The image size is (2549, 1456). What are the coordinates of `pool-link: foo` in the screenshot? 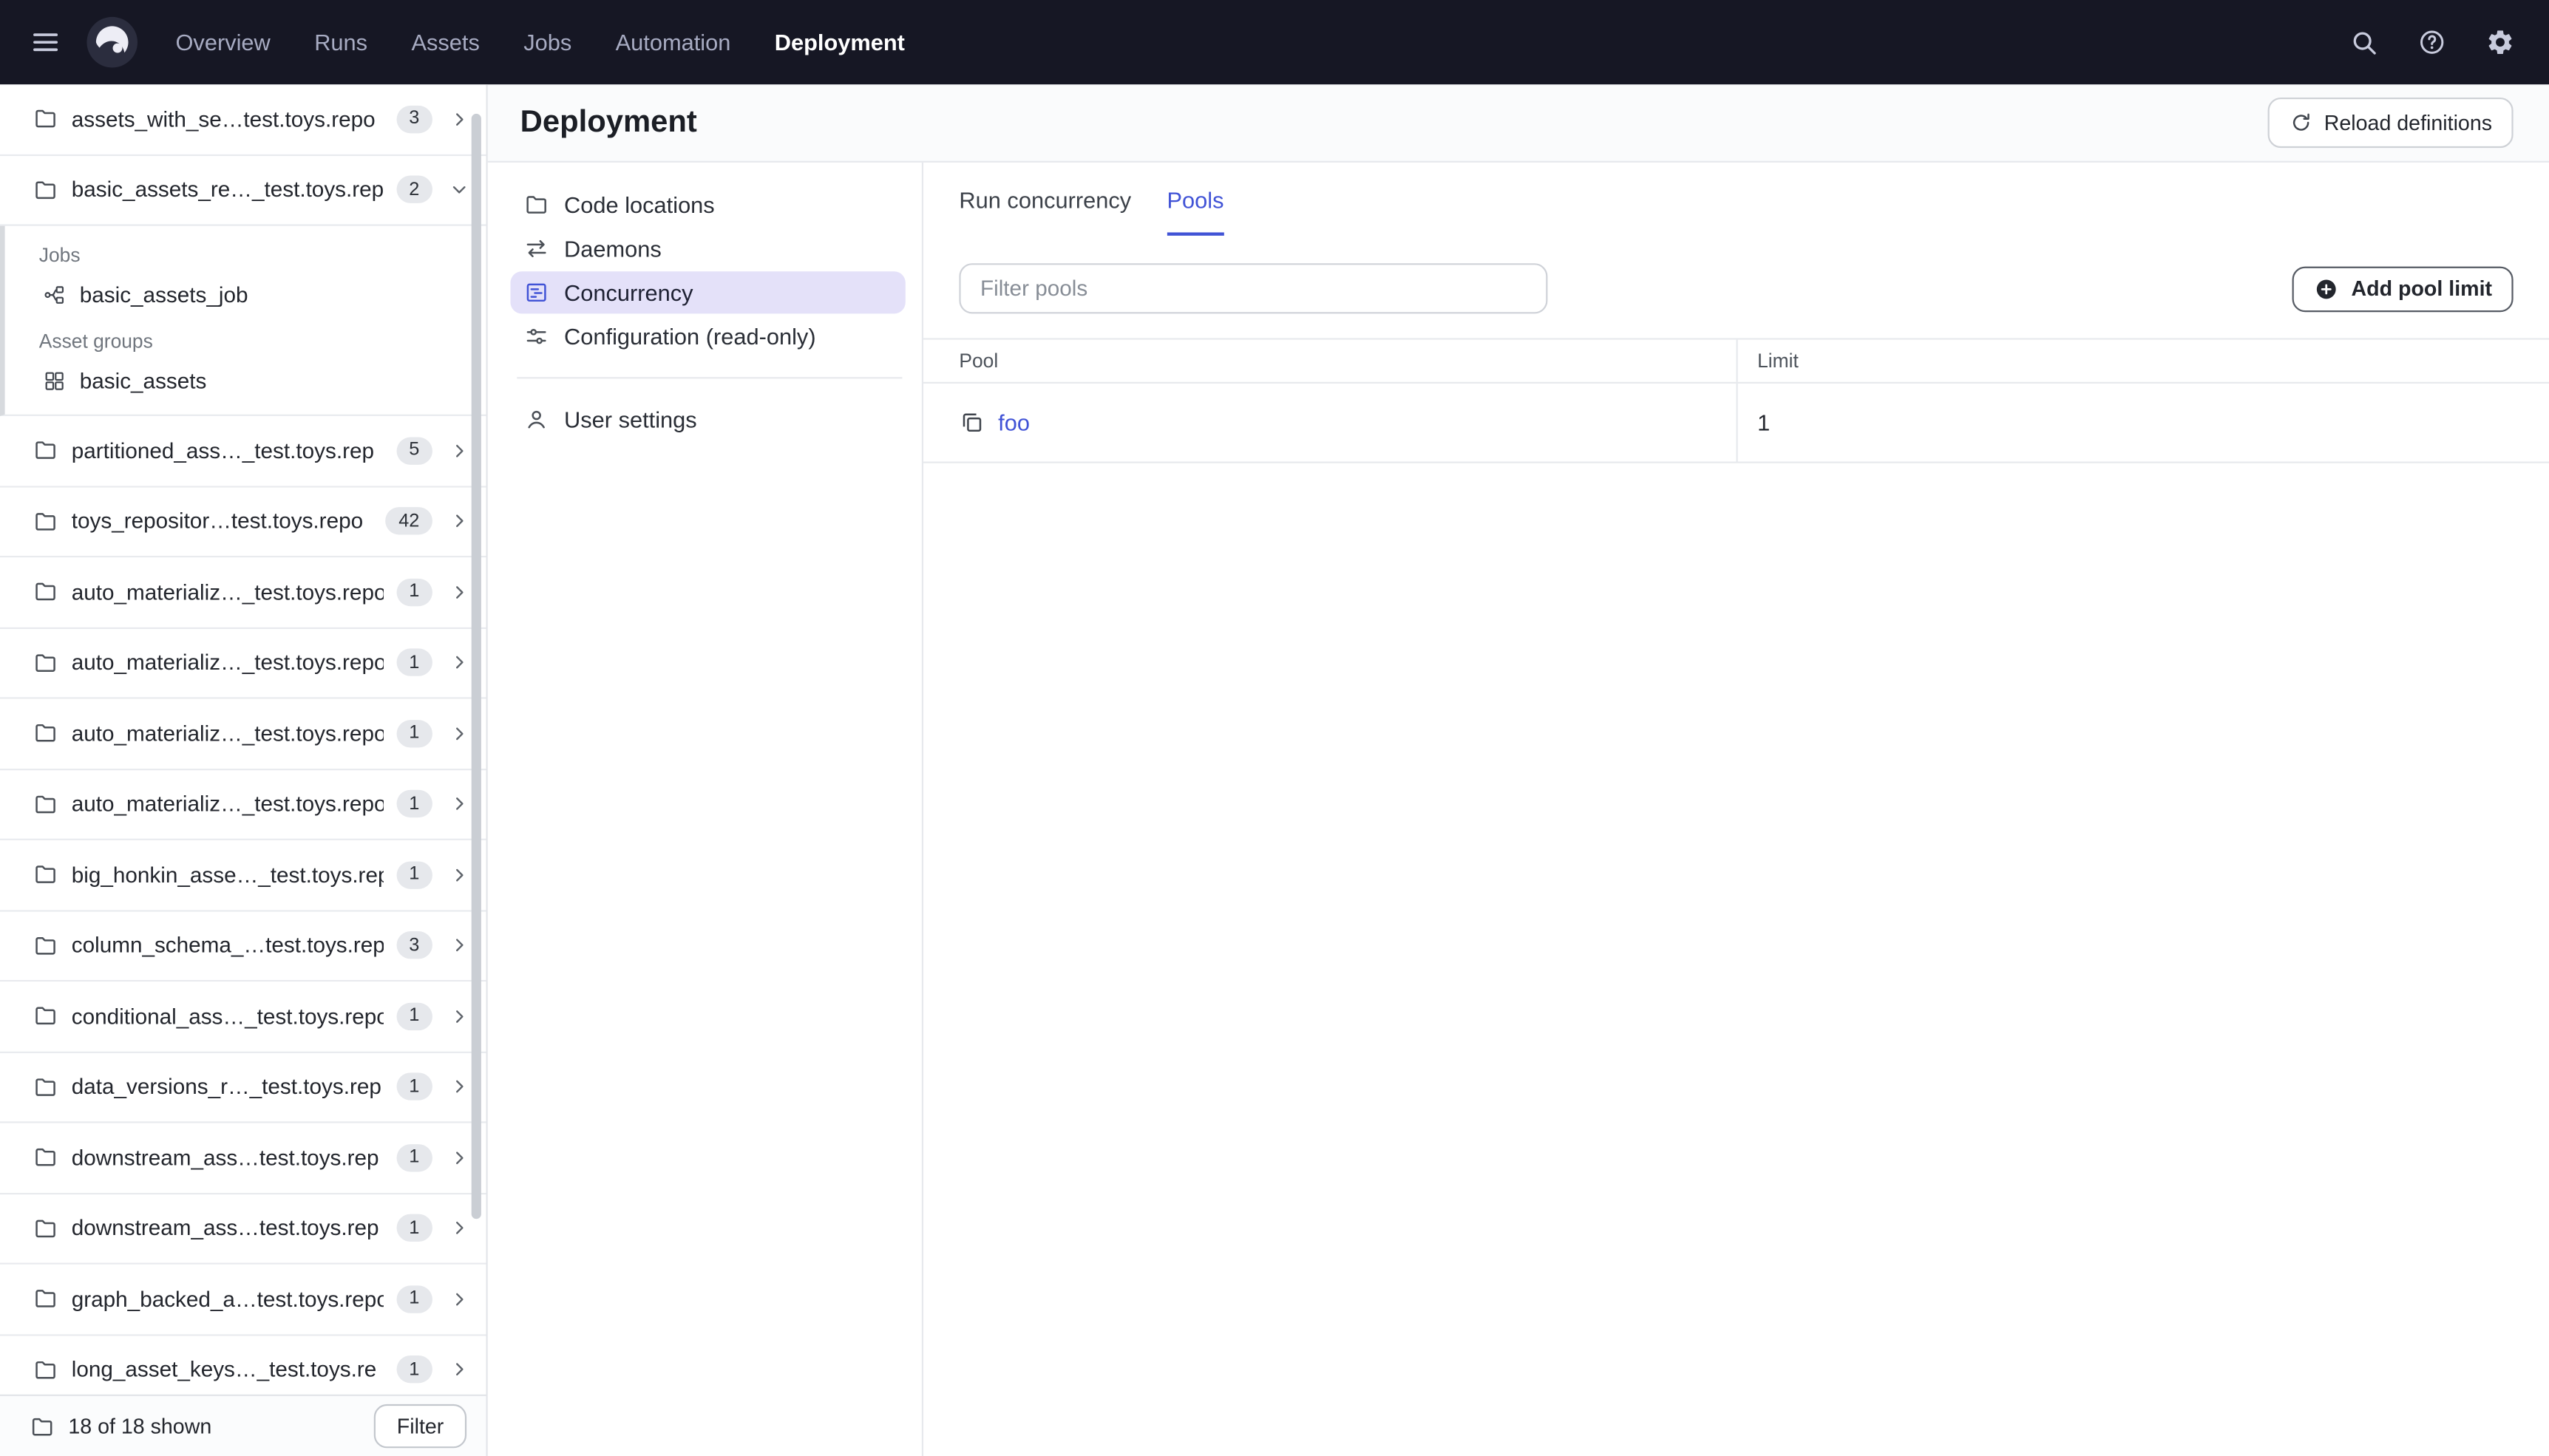 It's located at (1014, 422).